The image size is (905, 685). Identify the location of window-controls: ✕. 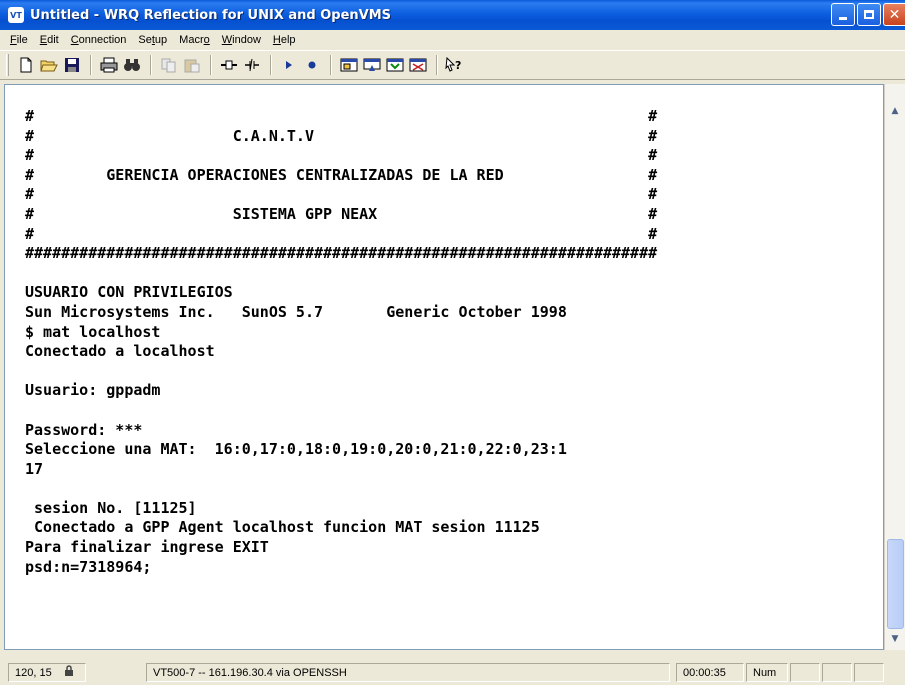
(868, 14).